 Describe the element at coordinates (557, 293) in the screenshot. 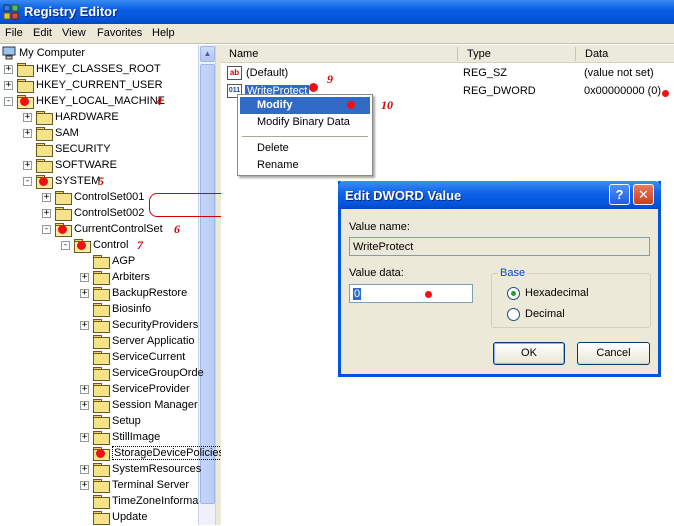

I see `hexadecimal-label: Hexadecimal` at that location.